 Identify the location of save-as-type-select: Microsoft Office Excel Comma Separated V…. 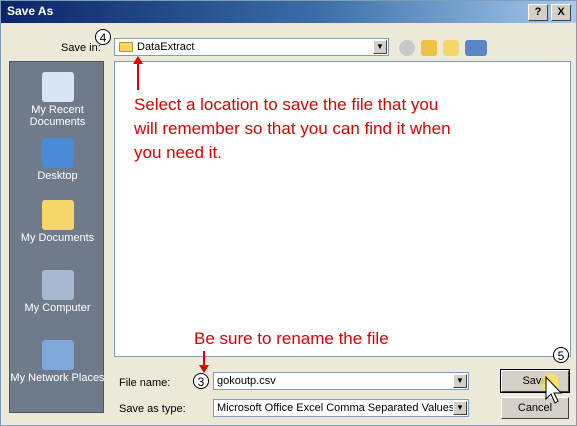
(341, 408).